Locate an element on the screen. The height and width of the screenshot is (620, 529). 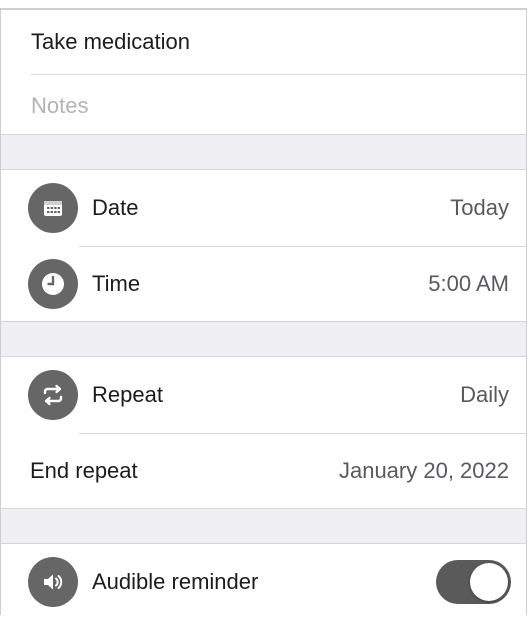
date-value: Today is located at coordinates (479, 207).